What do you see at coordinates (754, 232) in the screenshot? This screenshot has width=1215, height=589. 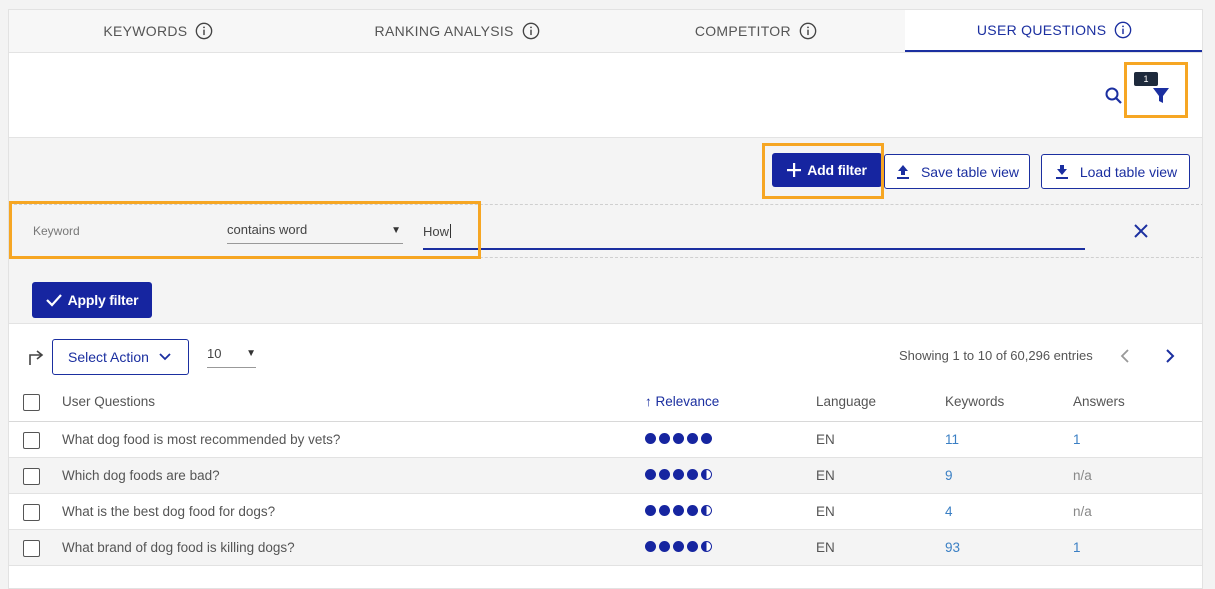 I see `filter-value-input: How` at bounding box center [754, 232].